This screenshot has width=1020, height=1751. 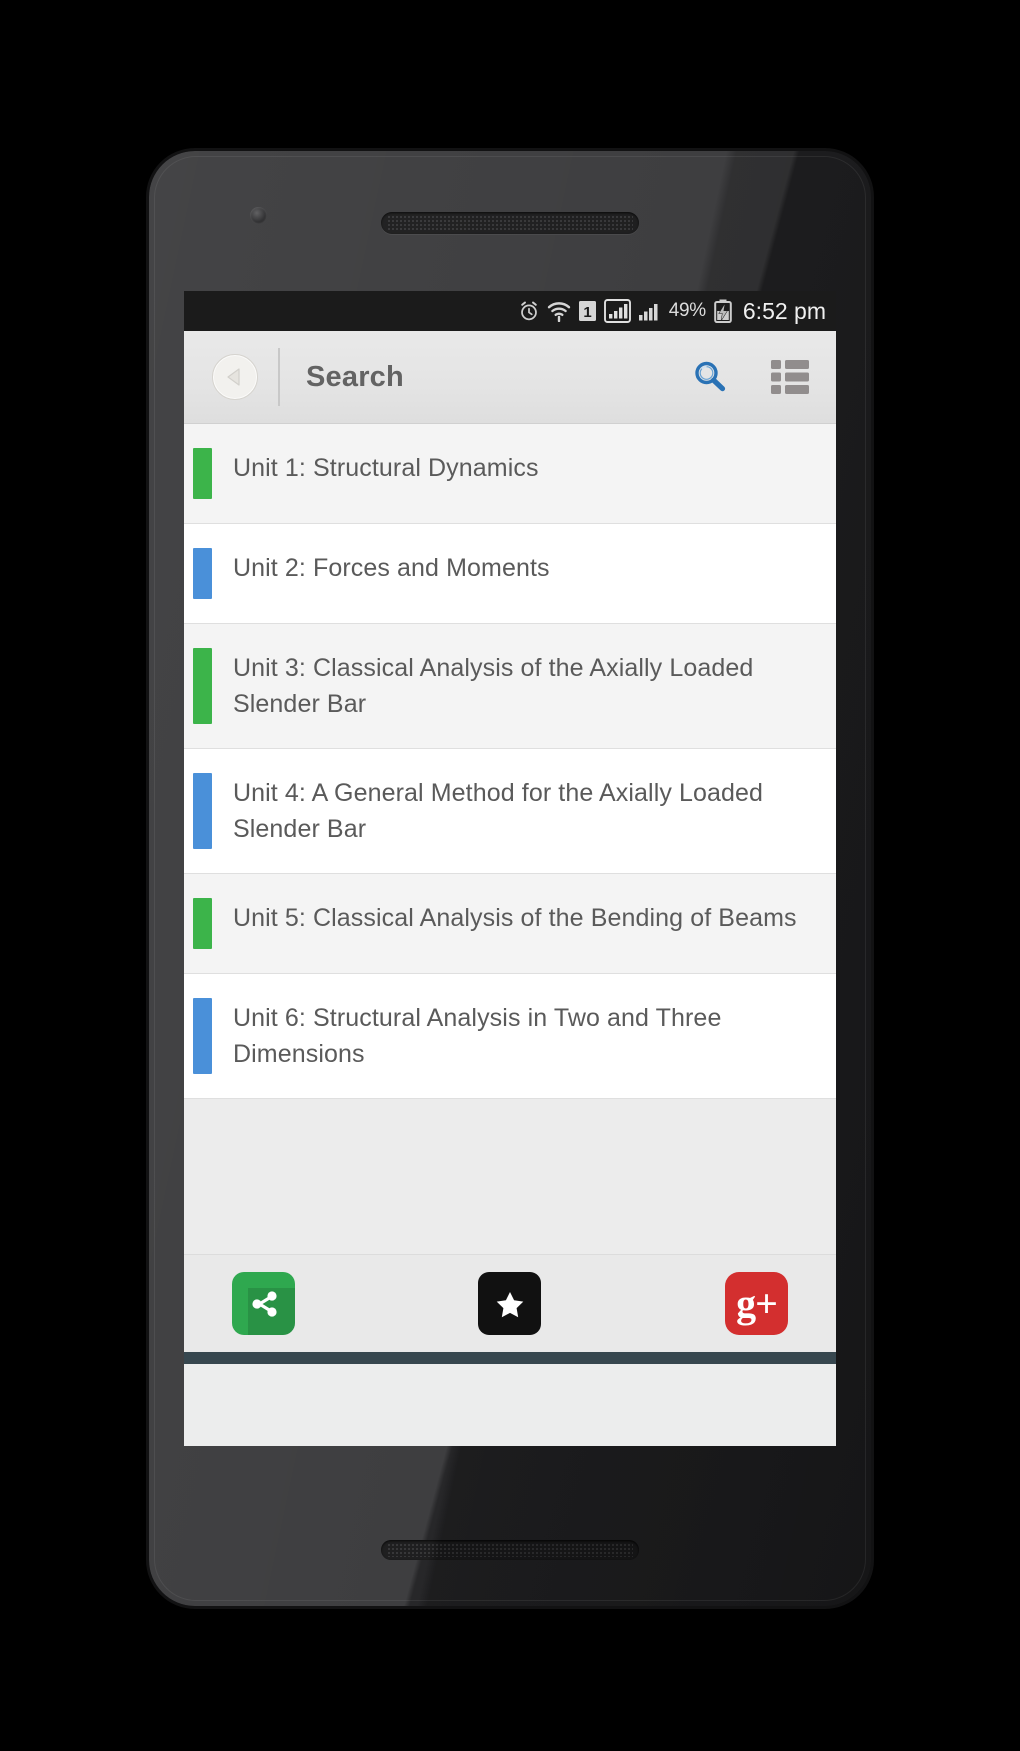 I want to click on sim-1-icon: 1, so click(x=587, y=311).